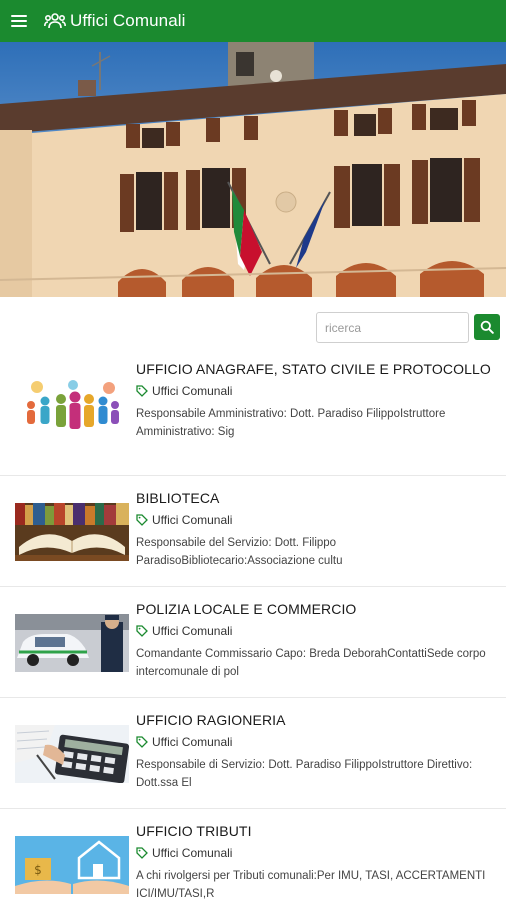 This screenshot has height=900, width=506. I want to click on item-thumbnail-police, so click(72, 643).